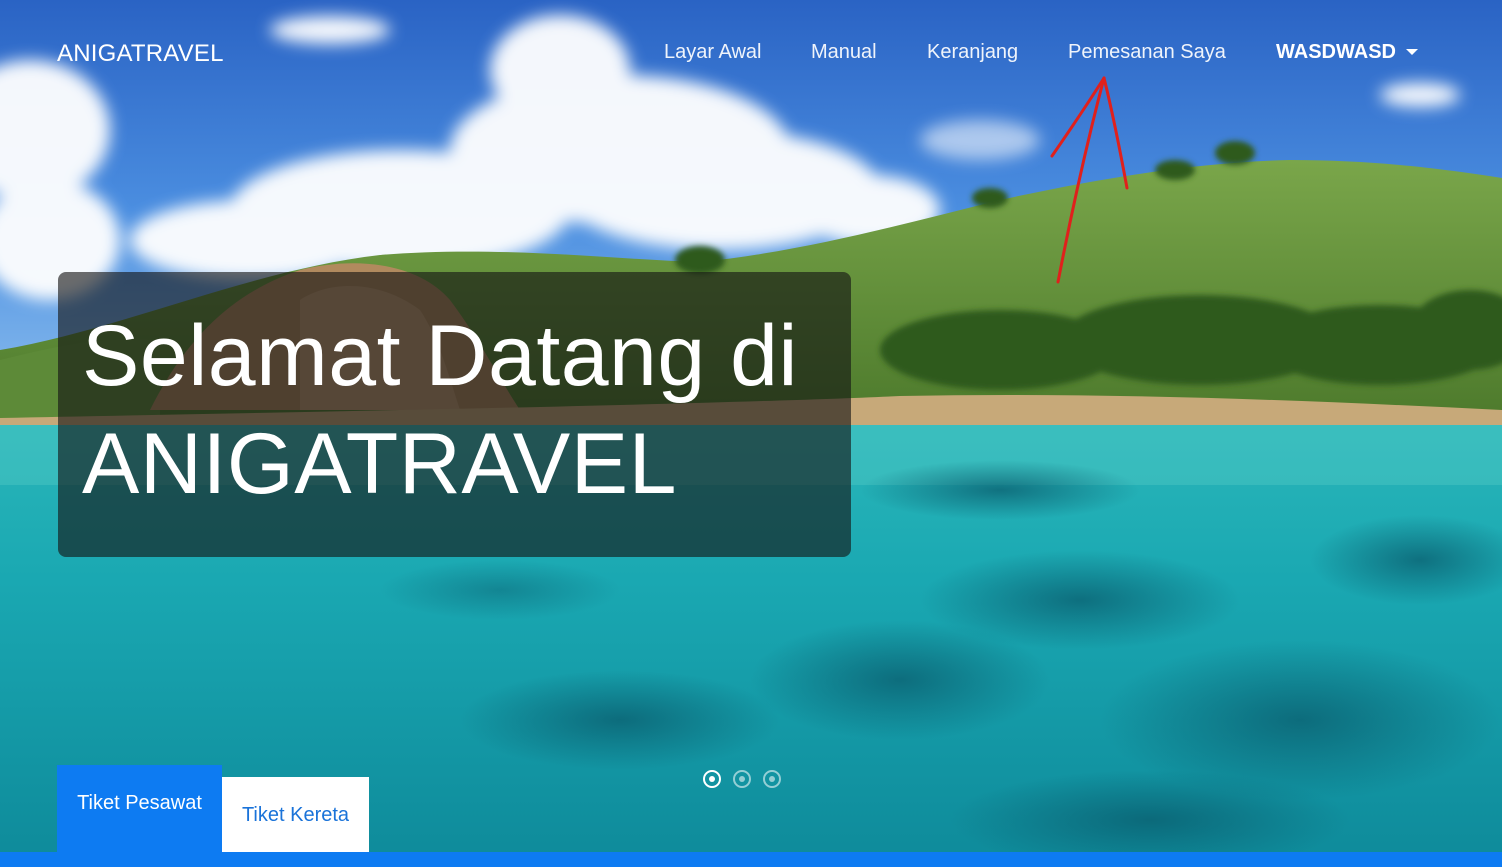 This screenshot has height=867, width=1502. What do you see at coordinates (379, 464) in the screenshot?
I see `welcome-line-2: ANIGATRAVEL` at bounding box center [379, 464].